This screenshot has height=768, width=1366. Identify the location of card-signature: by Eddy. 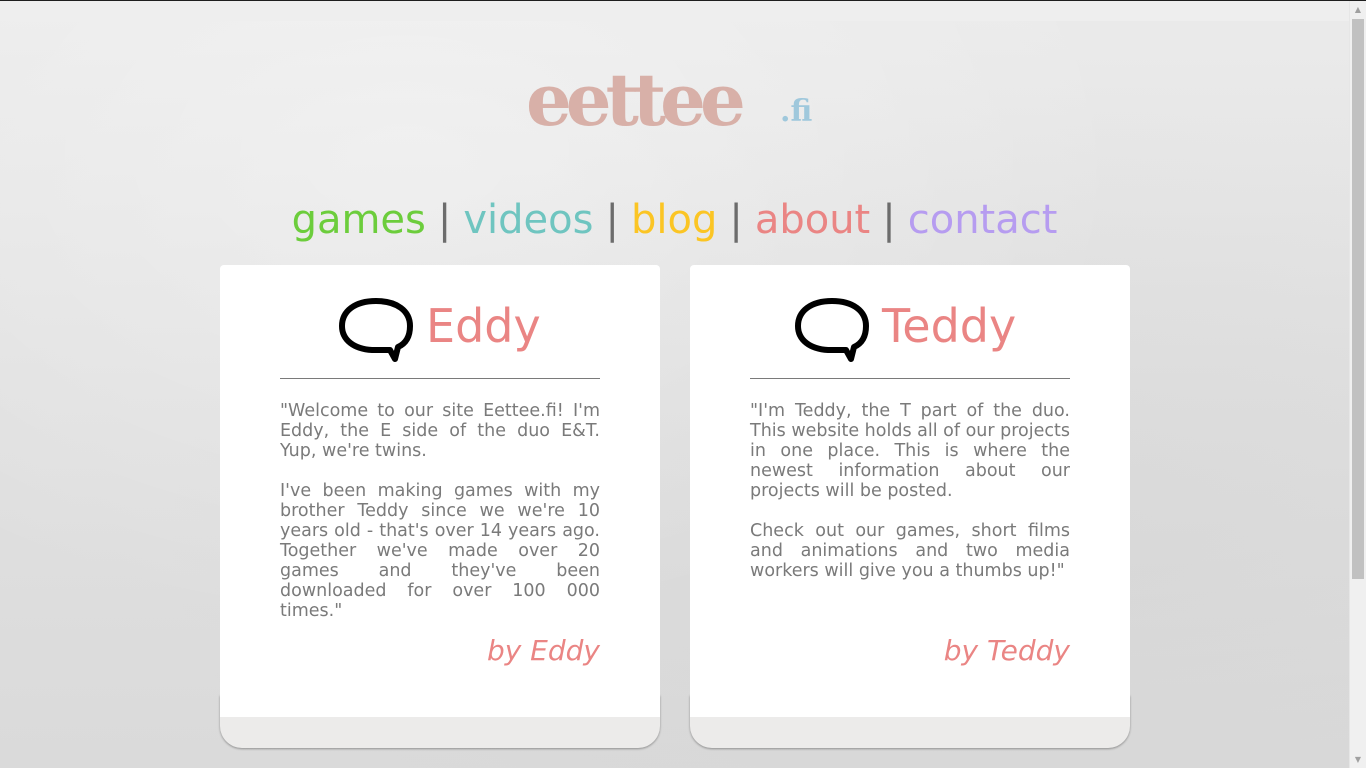
(543, 650).